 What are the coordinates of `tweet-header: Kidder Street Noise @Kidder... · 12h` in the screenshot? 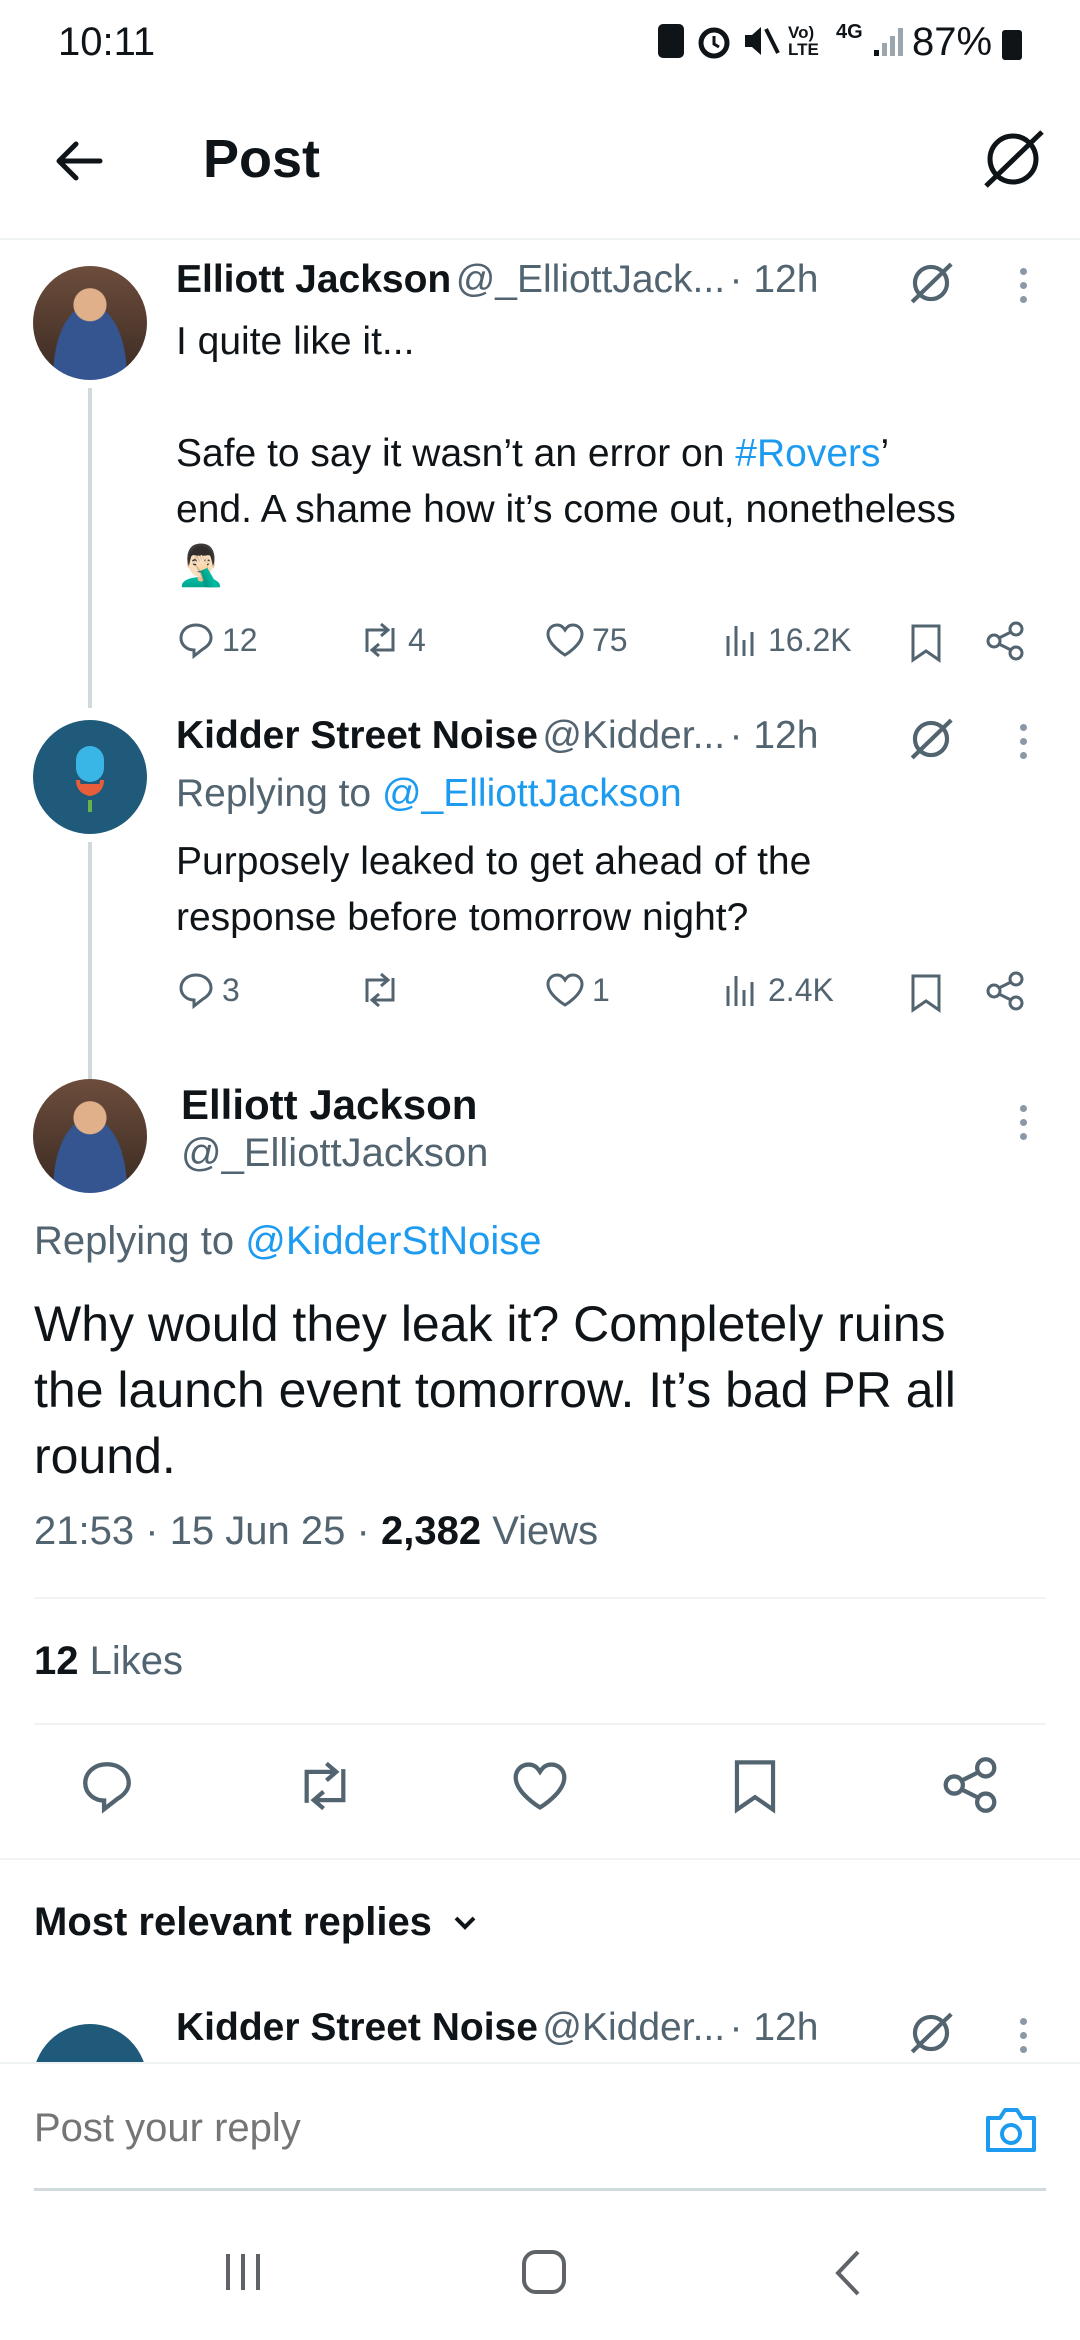 It's located at (497, 736).